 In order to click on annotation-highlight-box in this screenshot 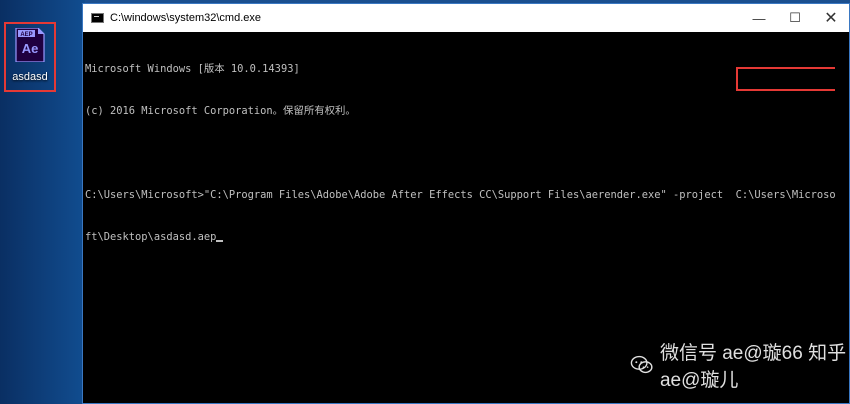, I will do `click(791, 79)`.